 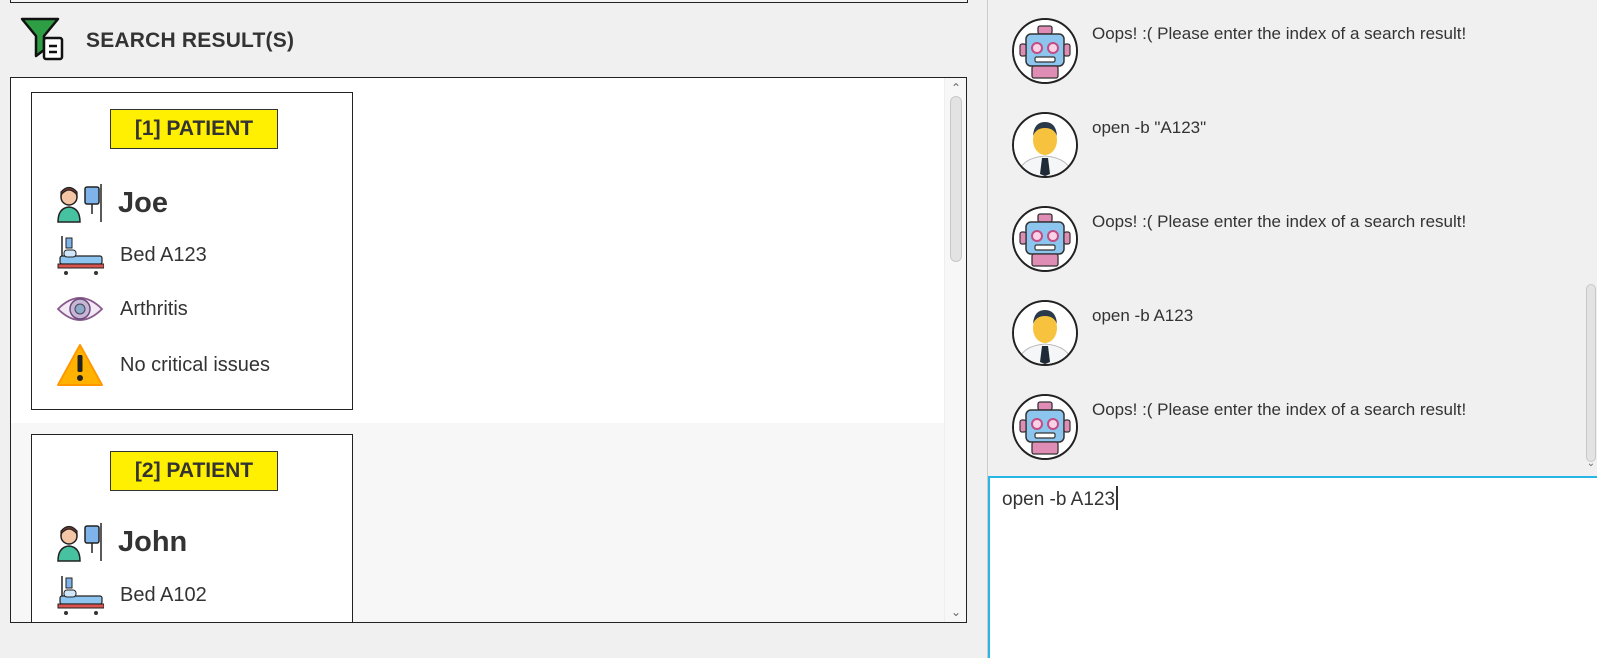 I want to click on command-input-value: open -b A123, so click(x=1060, y=498).